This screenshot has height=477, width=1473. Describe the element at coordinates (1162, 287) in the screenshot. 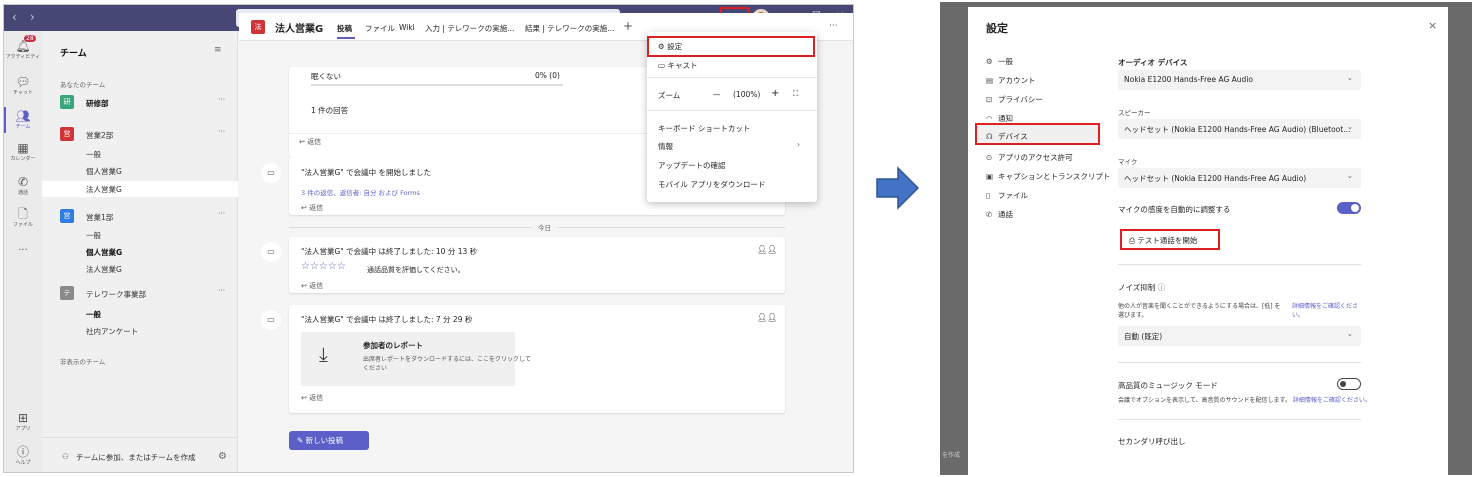

I see `info-icon: ⓘ` at that location.